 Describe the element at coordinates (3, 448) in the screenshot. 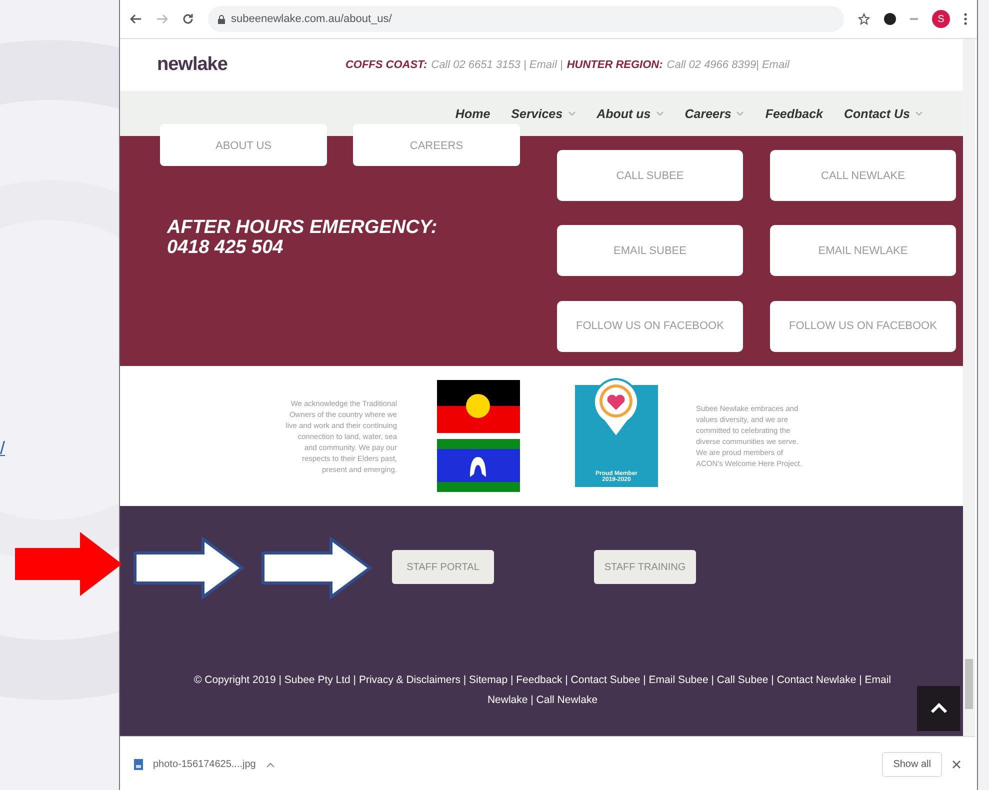

I see `link-text: /` at that location.